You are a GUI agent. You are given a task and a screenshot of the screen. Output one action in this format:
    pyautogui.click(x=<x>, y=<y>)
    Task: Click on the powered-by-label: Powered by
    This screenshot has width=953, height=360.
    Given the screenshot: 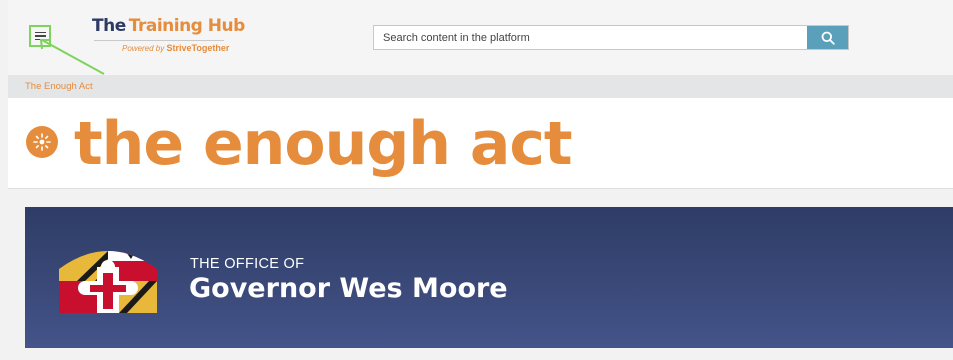 What is the action you would take?
    pyautogui.click(x=143, y=48)
    